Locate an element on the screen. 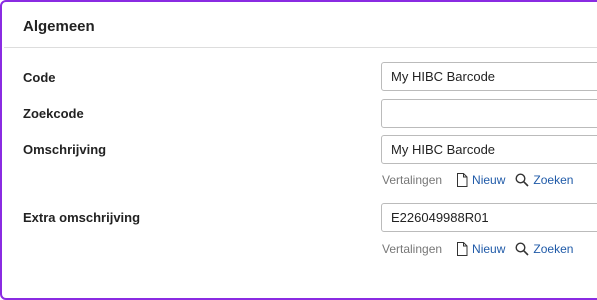 This screenshot has width=597, height=300. code-input is located at coordinates (489, 76).